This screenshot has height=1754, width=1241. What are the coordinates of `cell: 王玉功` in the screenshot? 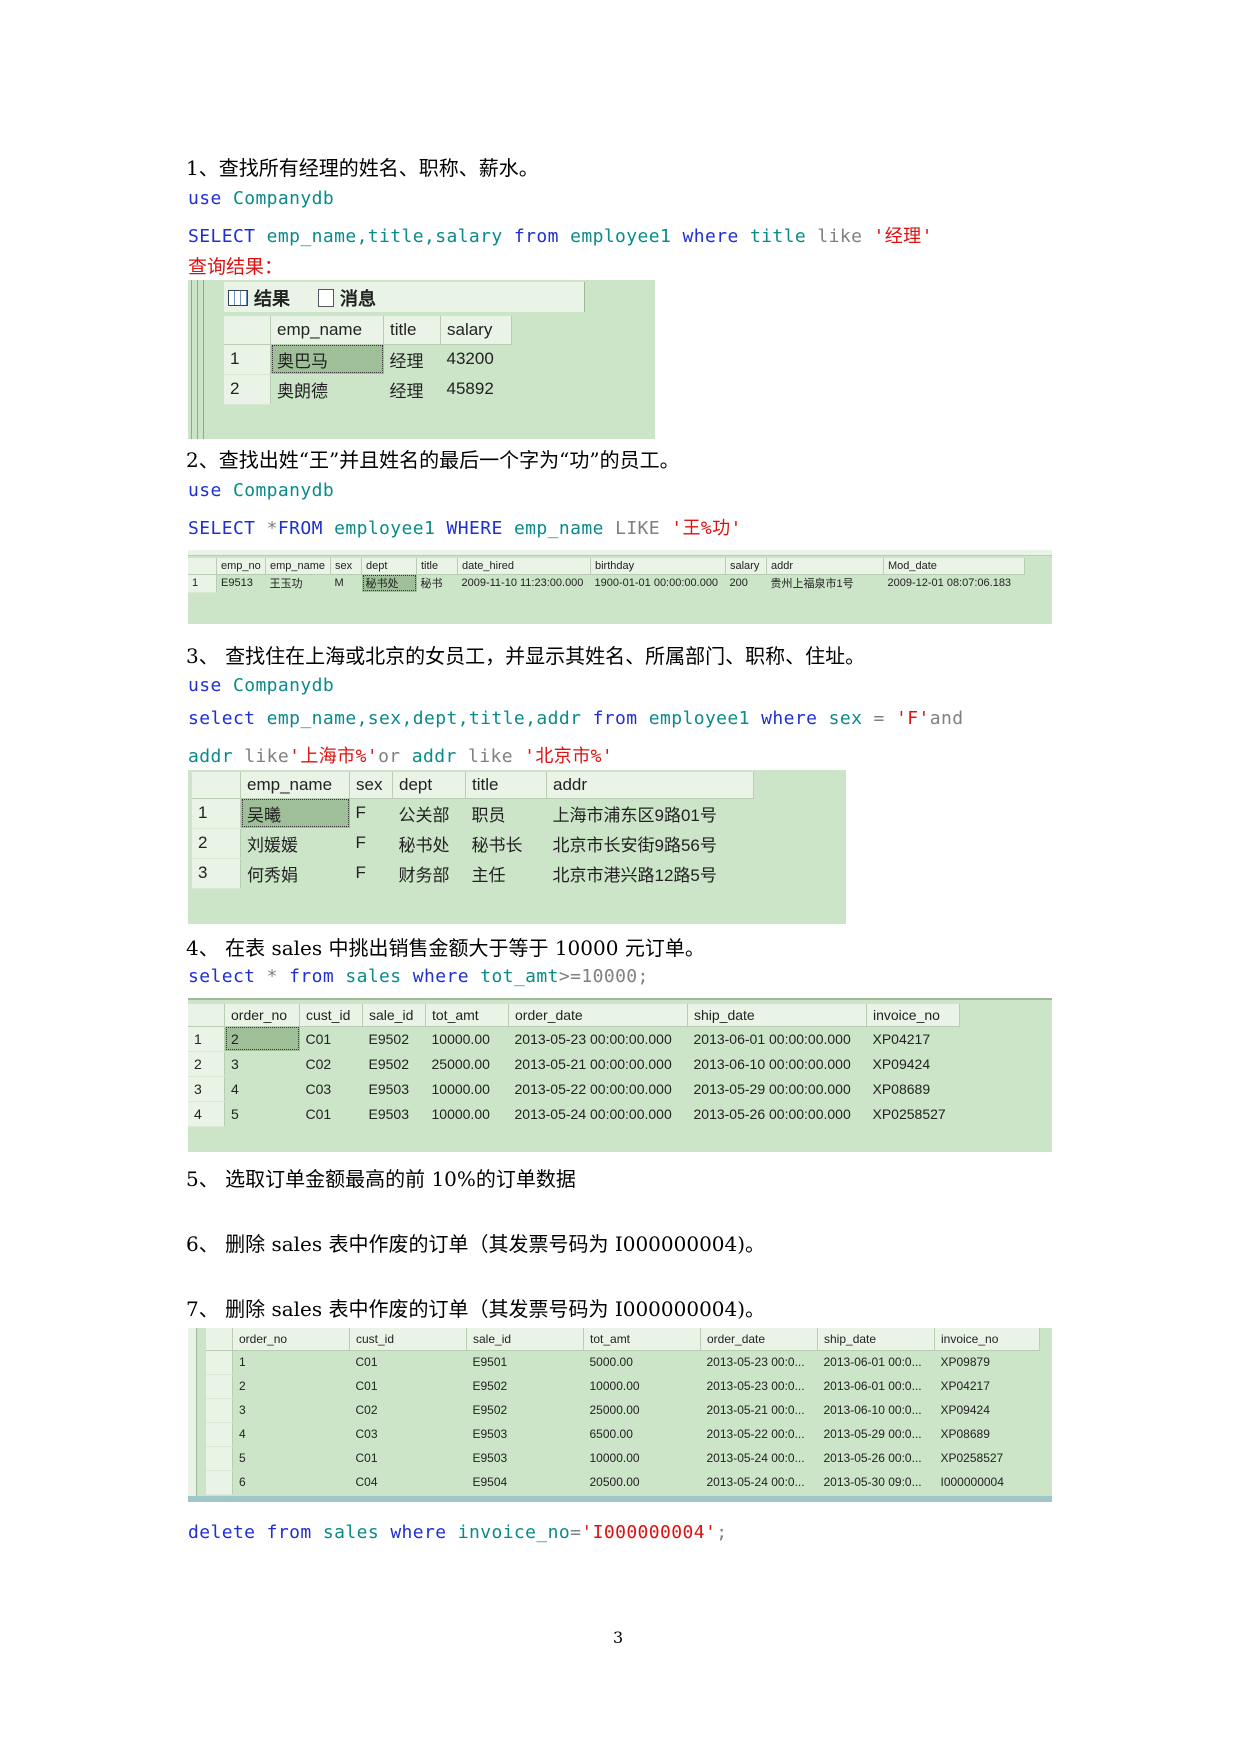 It's located at (298, 583).